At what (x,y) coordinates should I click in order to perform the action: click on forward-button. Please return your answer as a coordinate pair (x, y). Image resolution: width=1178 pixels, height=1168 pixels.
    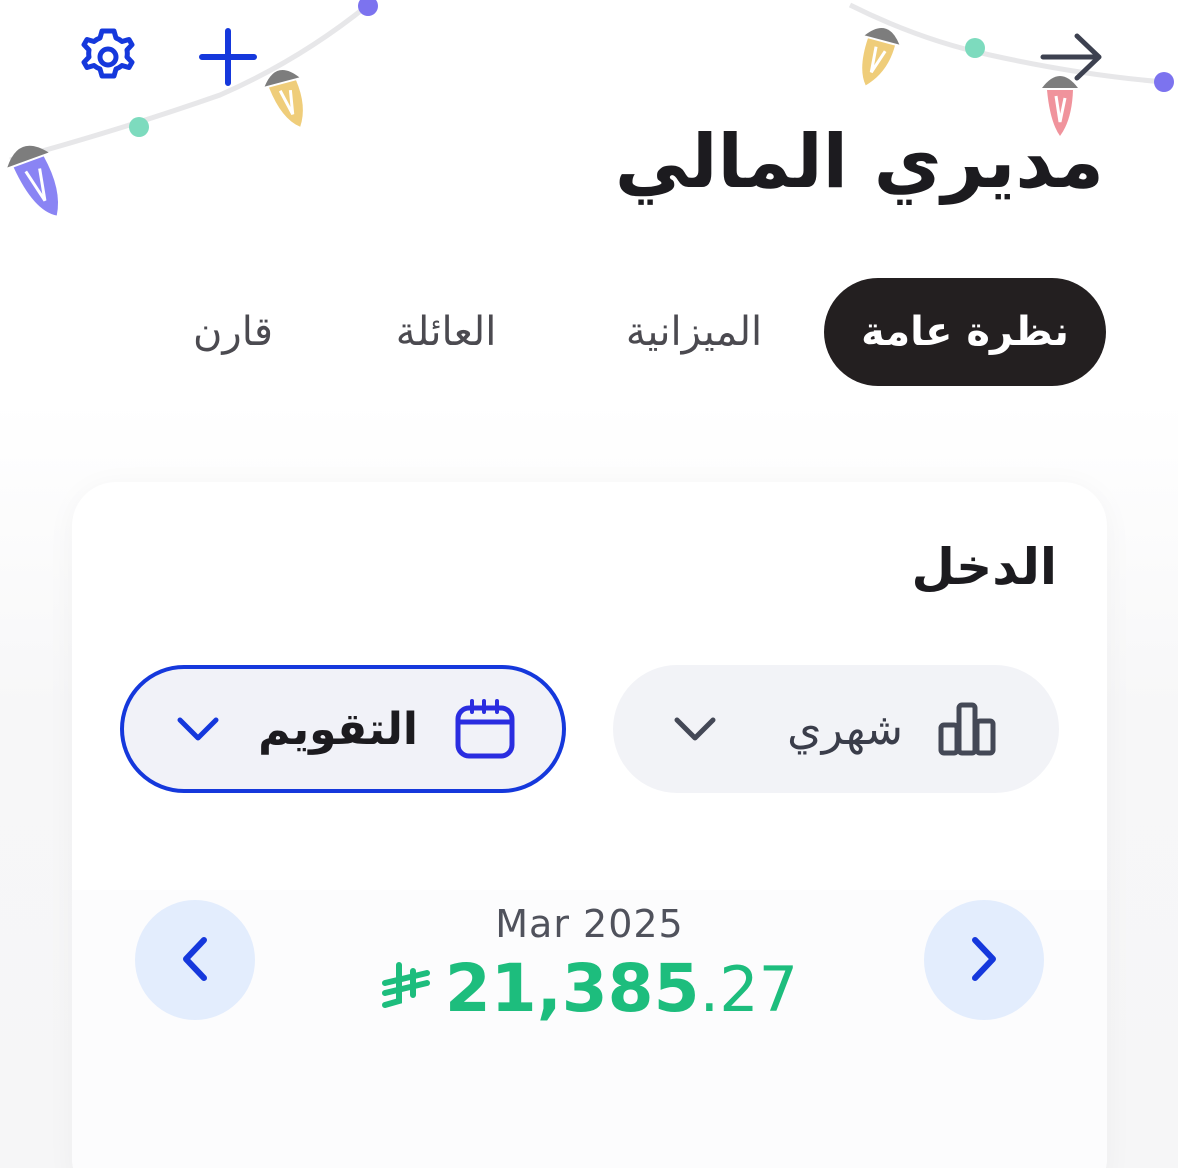
    Looking at the image, I should click on (1072, 58).